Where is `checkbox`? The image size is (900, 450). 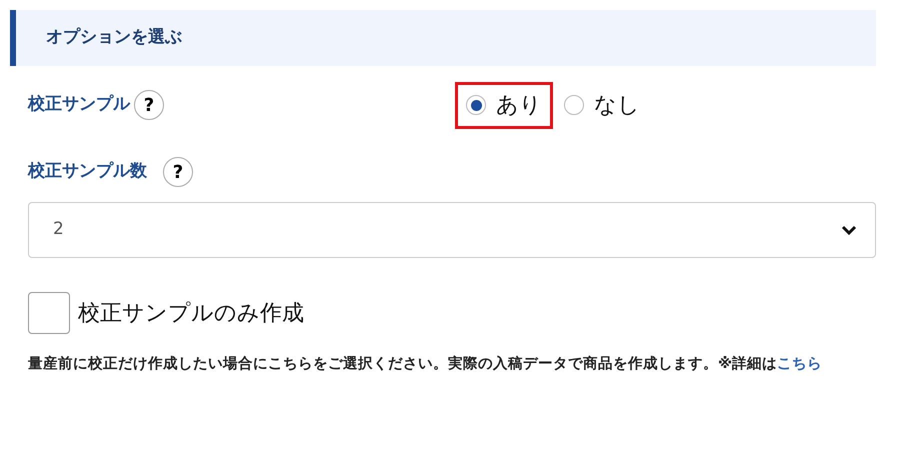
checkbox is located at coordinates (49, 313).